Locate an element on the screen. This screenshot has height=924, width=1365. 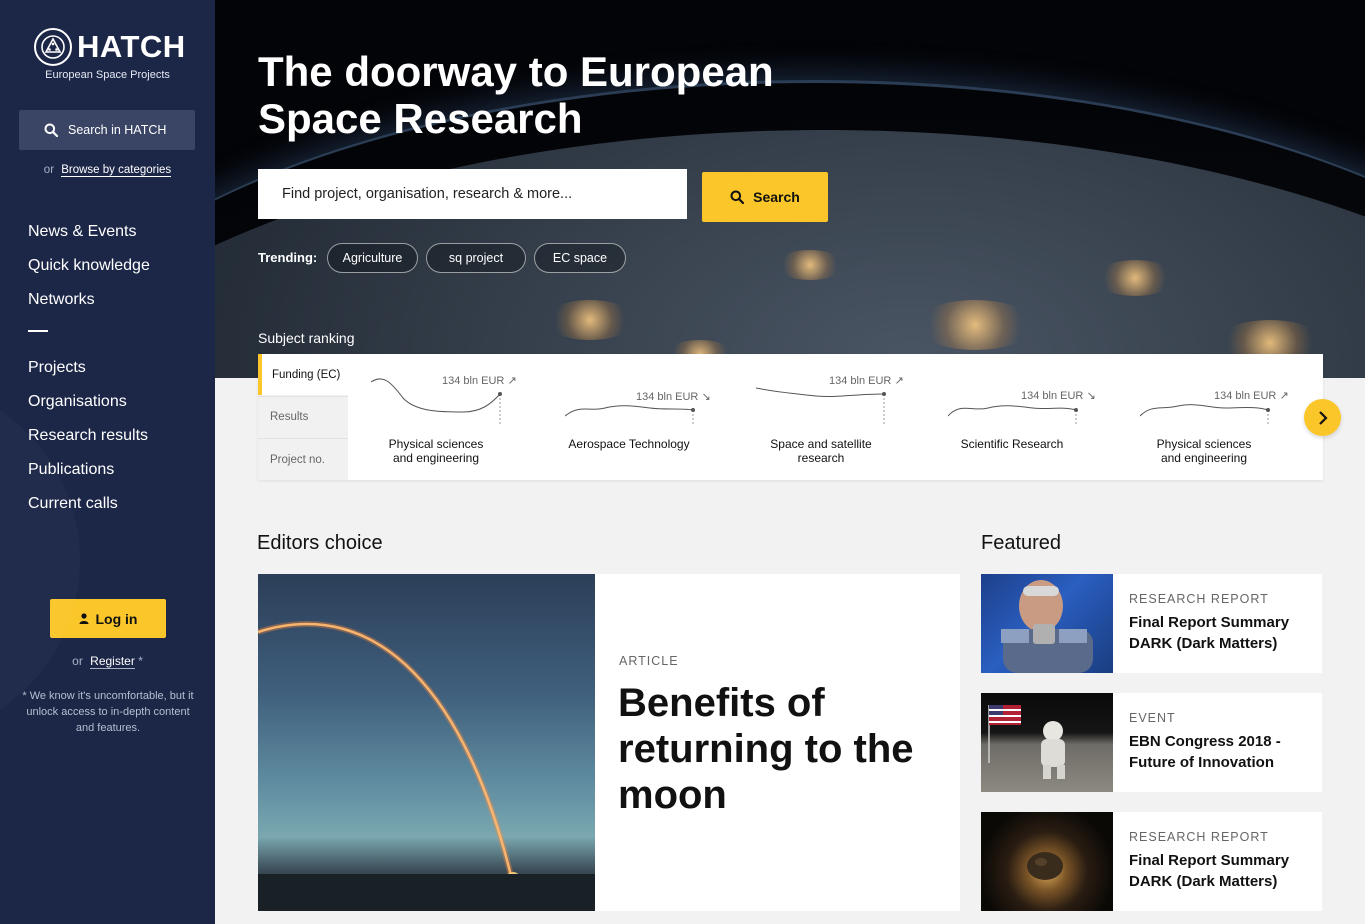
chevron-right-icon is located at coordinates (1323, 417).